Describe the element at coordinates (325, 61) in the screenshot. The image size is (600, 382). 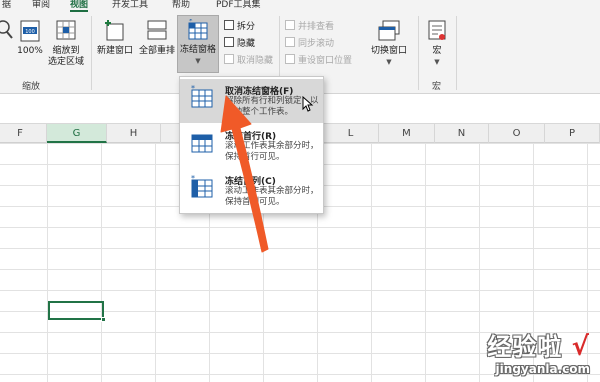
I see `reset-window-position-label: 重设窗口位置` at that location.